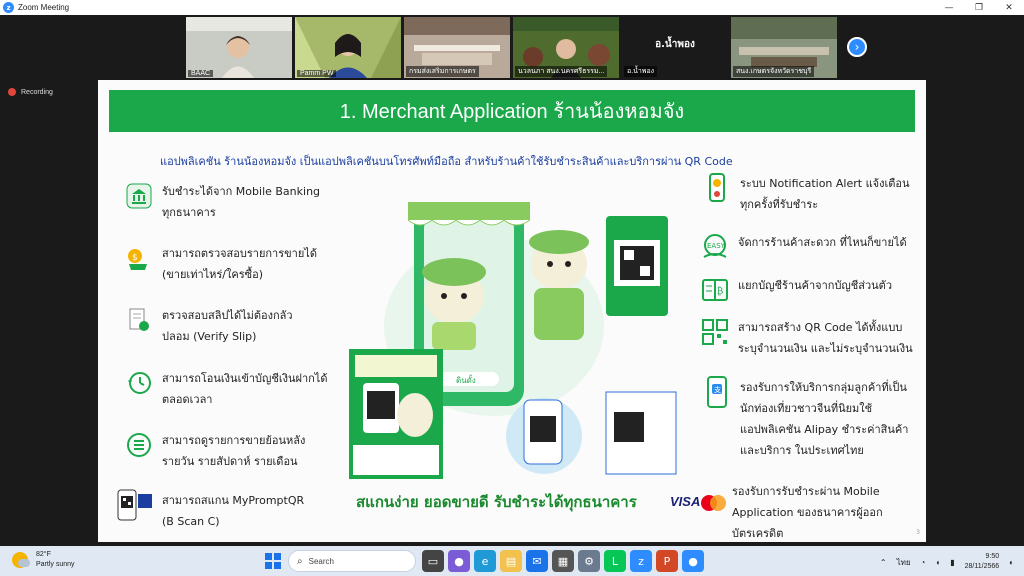 This screenshot has height=576, width=1024. Describe the element at coordinates (883, 562) in the screenshot. I see `tray-overflow-icon: ⌃` at that location.